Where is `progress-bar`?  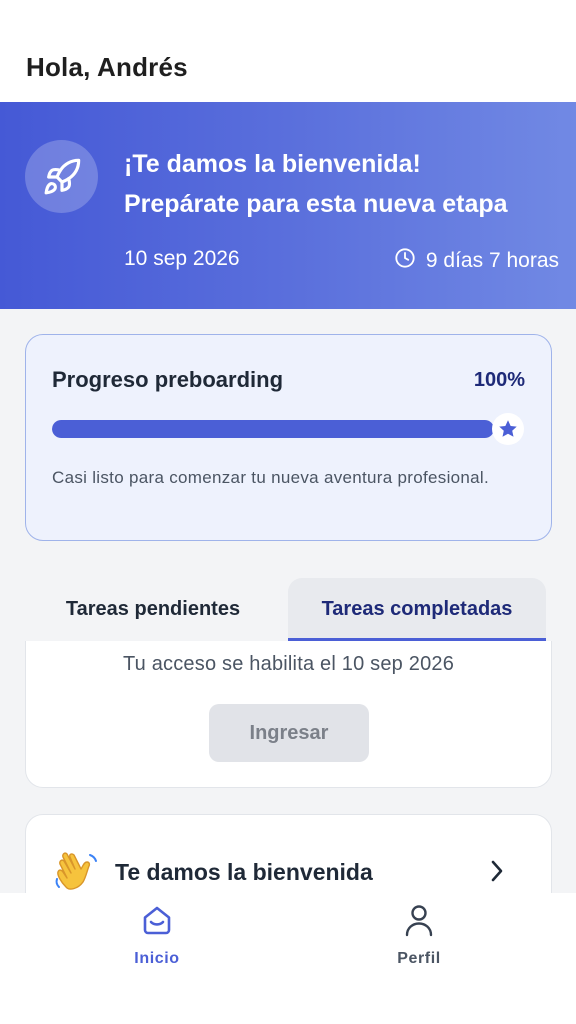 progress-bar is located at coordinates (273, 429).